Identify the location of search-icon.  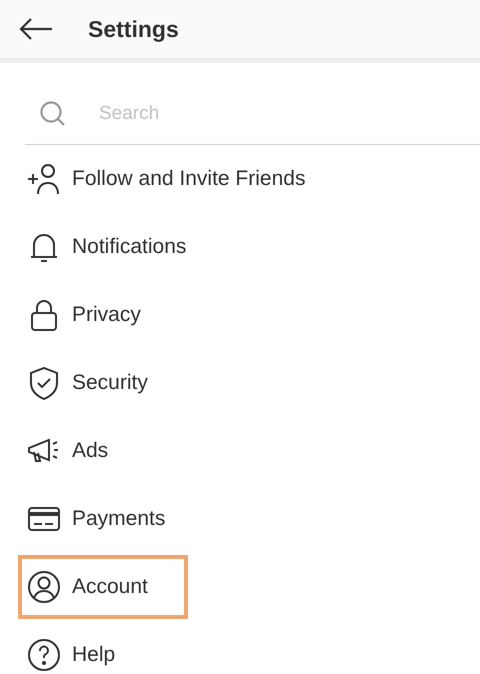
(53, 114).